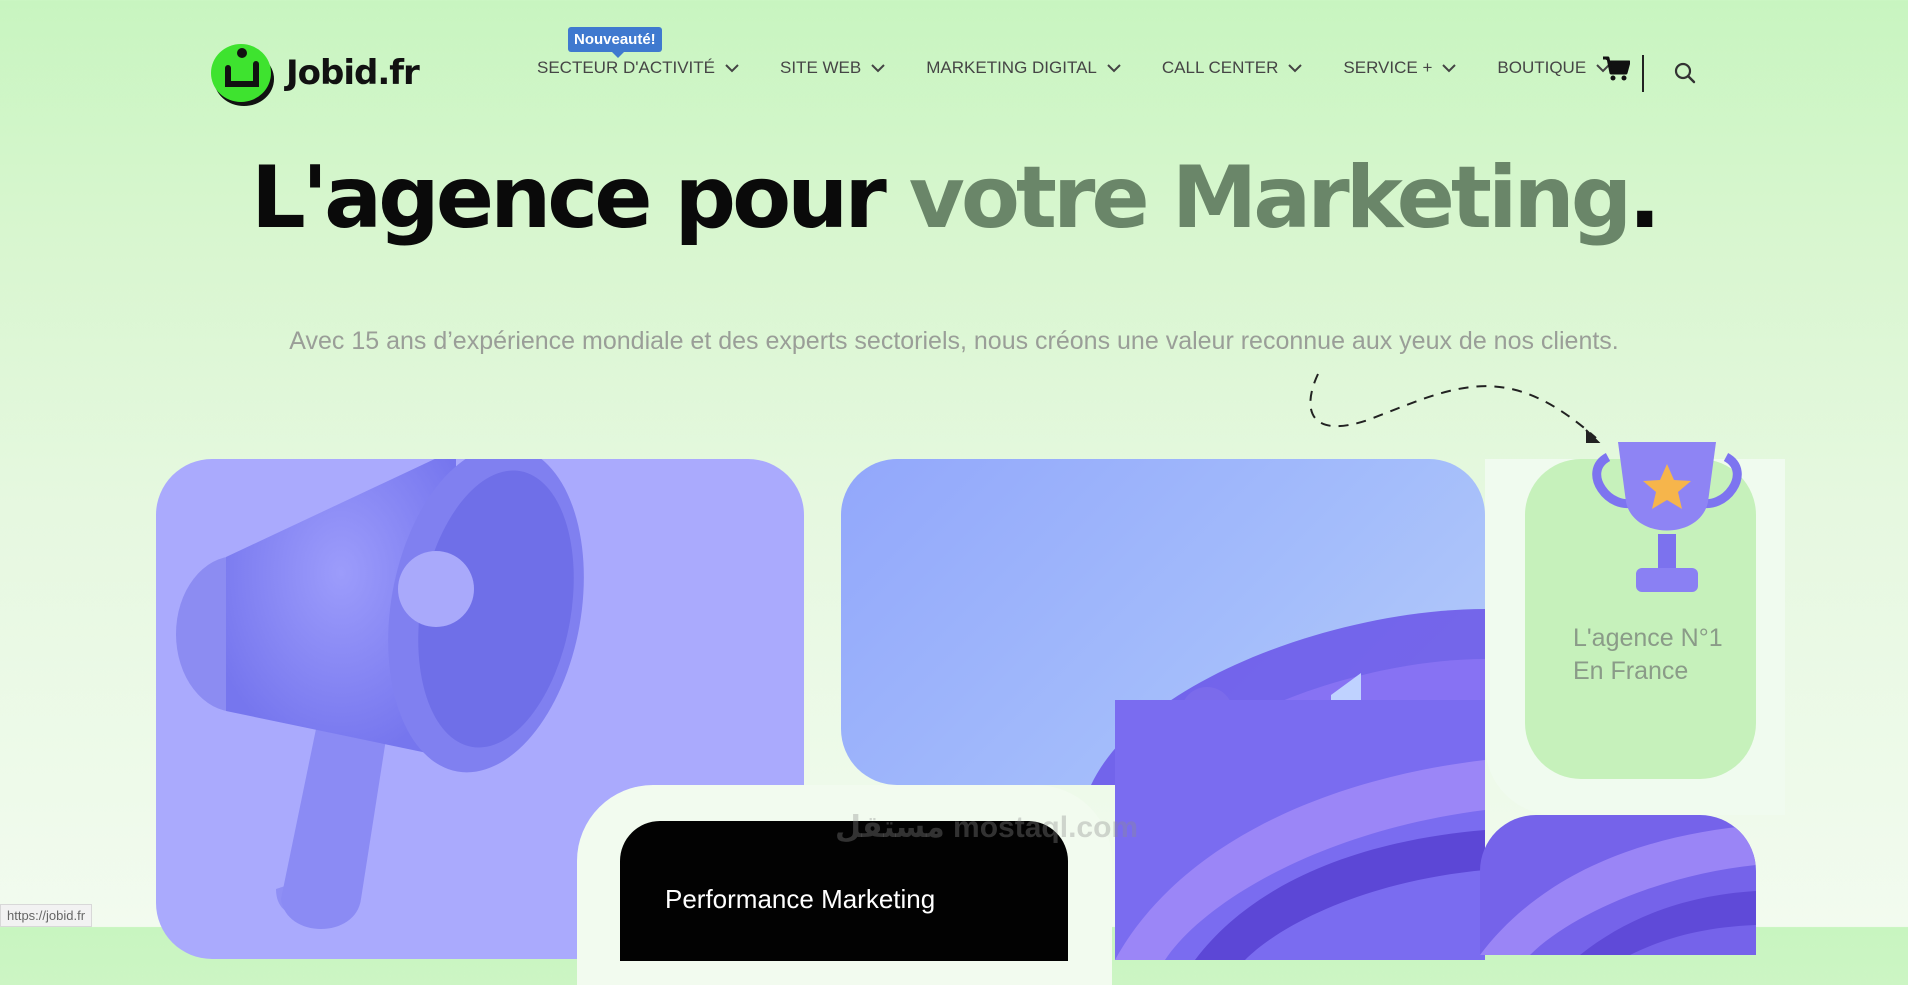 Image resolution: width=1908 pixels, height=985 pixels. What do you see at coordinates (1667, 517) in the screenshot?
I see `trophy-icon` at bounding box center [1667, 517].